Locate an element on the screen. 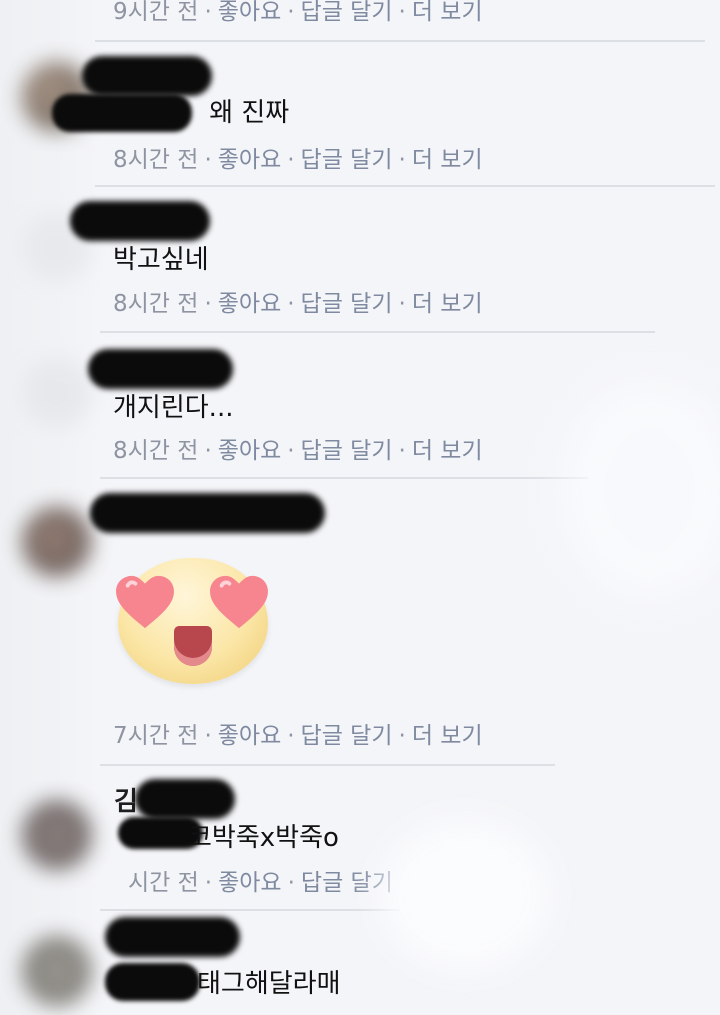  comment-text: 코박죽x박죽o is located at coordinates (263, 838).